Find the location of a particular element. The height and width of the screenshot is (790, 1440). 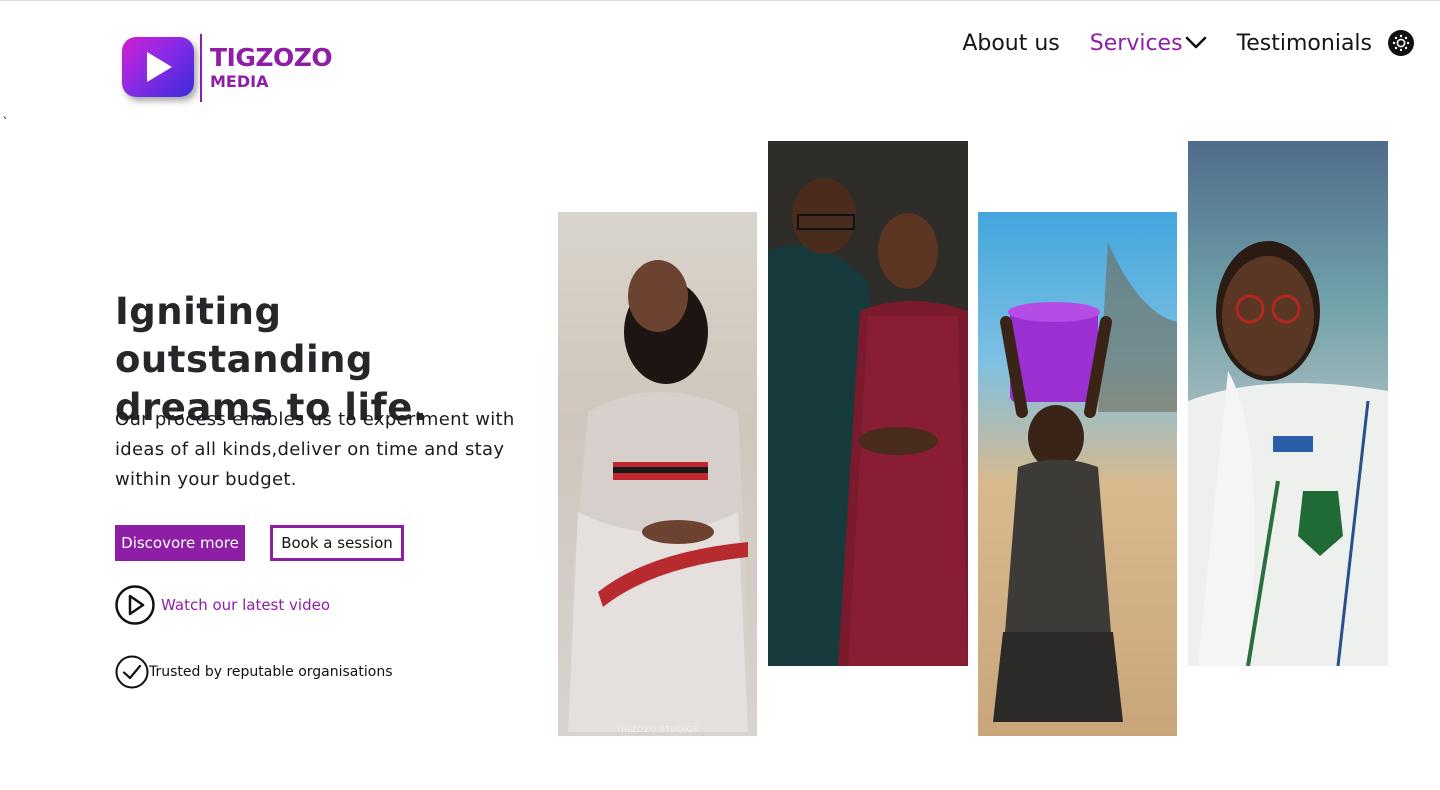

trusted-label: Trusted by reputable organisations is located at coordinates (271, 672).